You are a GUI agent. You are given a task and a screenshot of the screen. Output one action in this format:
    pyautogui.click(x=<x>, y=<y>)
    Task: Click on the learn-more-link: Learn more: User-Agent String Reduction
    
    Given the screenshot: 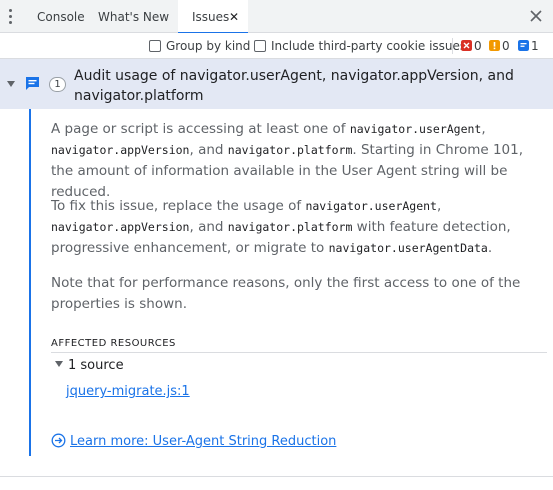 What is the action you would take?
    pyautogui.click(x=193, y=441)
    